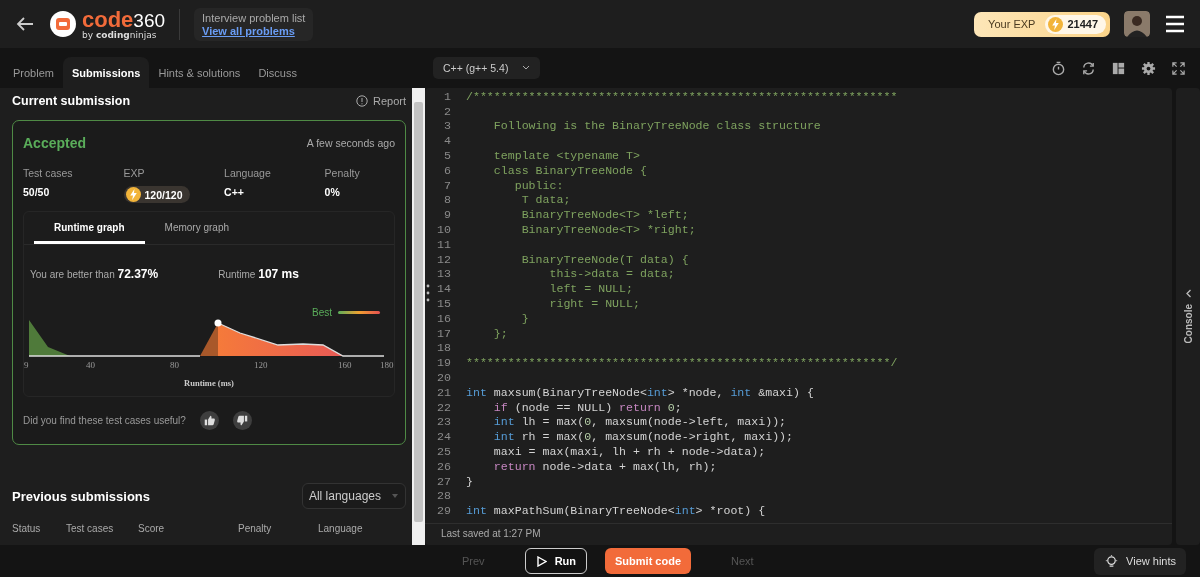 The width and height of the screenshot is (1200, 577). What do you see at coordinates (491, 533) in the screenshot?
I see `last-saved-text: Last saved at 1:27 PM` at bounding box center [491, 533].